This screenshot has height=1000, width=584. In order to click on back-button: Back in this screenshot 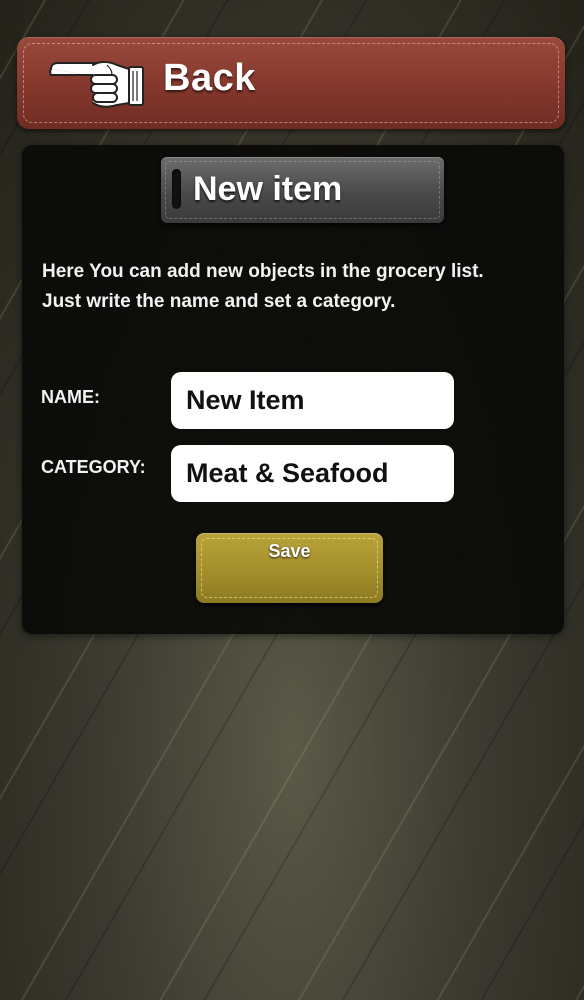, I will do `click(291, 83)`.